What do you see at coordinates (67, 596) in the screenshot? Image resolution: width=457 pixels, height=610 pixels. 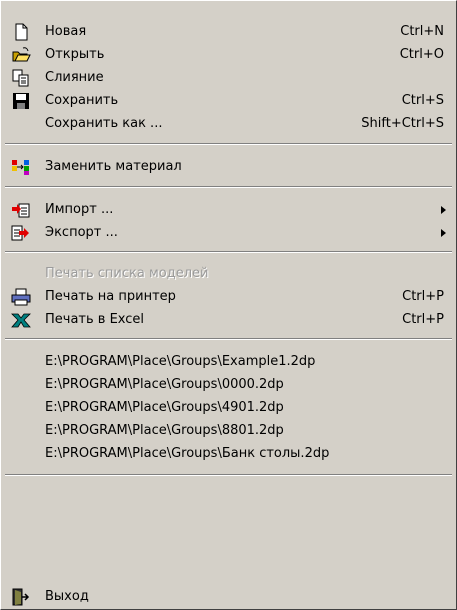 I see `menu-item-label: Выход` at bounding box center [67, 596].